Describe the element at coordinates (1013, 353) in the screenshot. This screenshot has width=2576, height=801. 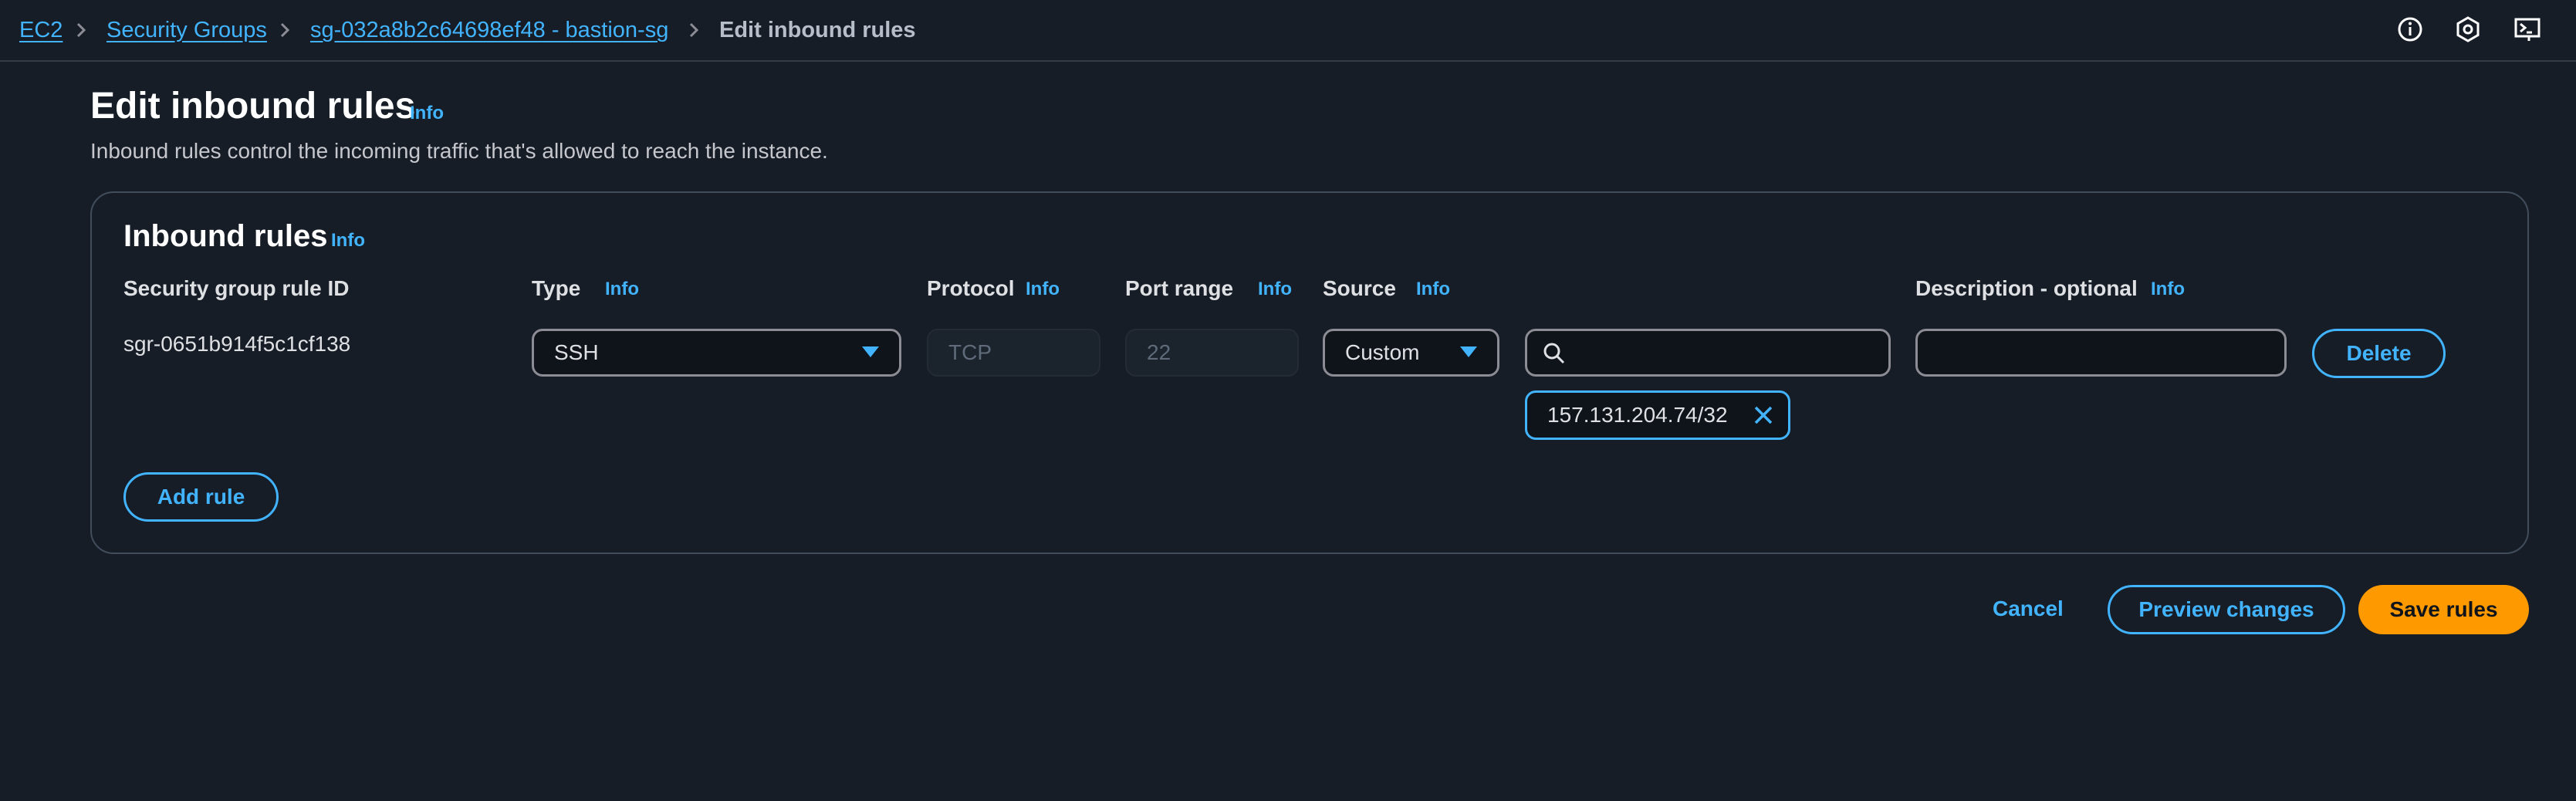
I see `protocol-field: TCP` at that location.